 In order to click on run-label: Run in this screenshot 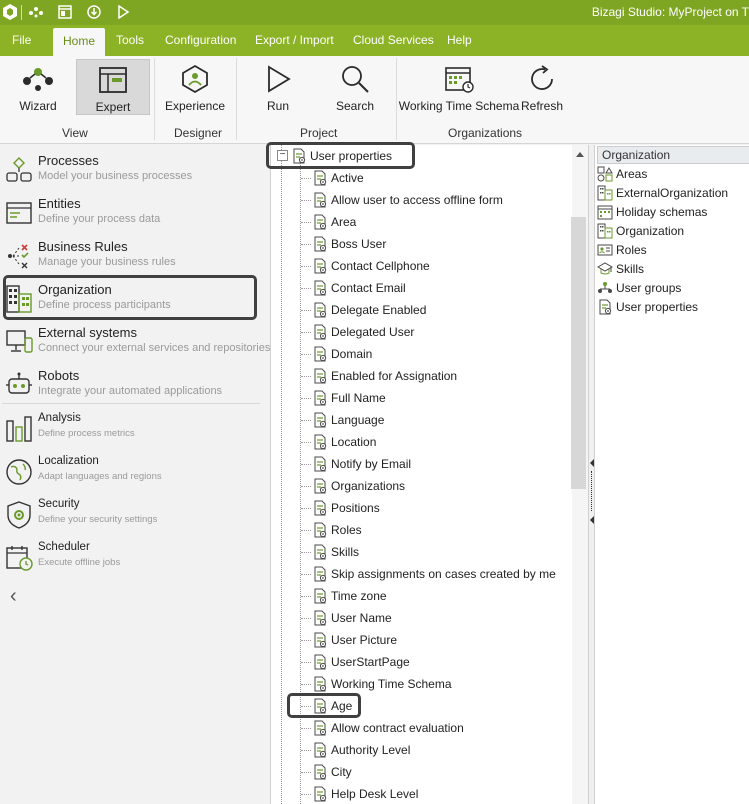, I will do `click(277, 106)`.